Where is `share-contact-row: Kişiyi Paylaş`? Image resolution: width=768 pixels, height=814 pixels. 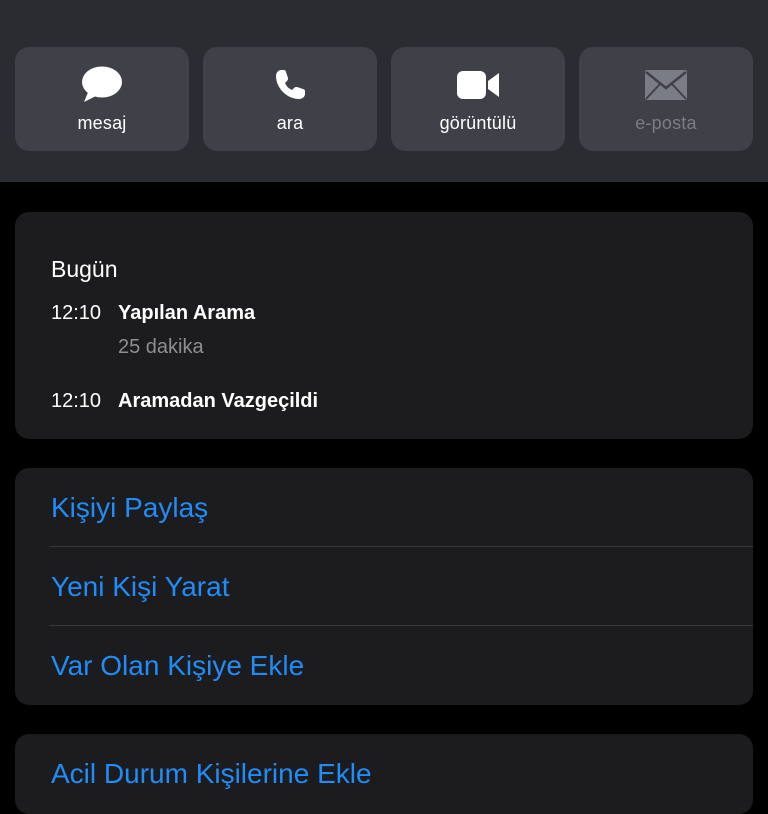 share-contact-row: Kişiyi Paylaş is located at coordinates (384, 507).